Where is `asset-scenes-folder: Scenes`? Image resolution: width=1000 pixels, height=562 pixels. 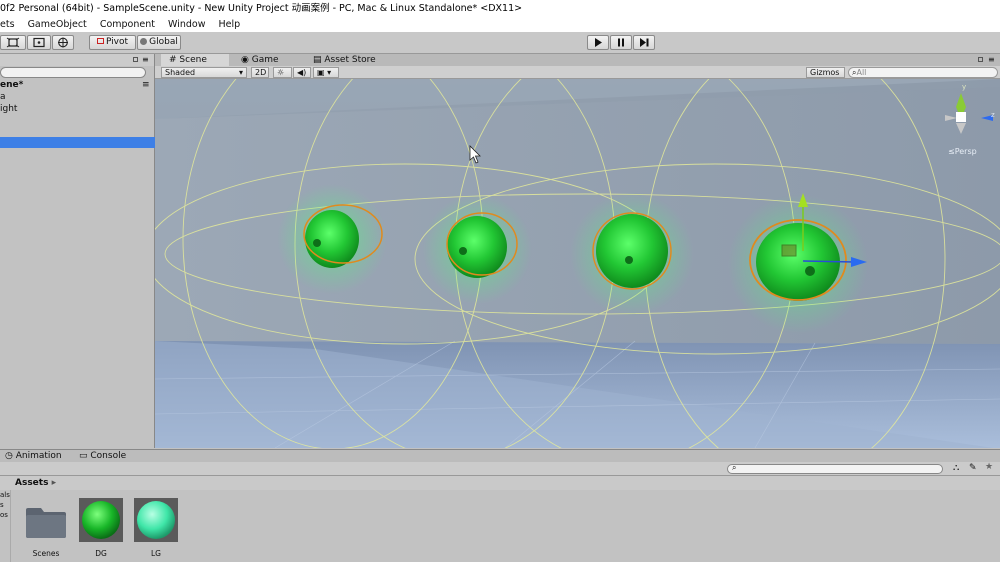 asset-scenes-folder: Scenes is located at coordinates (46, 528).